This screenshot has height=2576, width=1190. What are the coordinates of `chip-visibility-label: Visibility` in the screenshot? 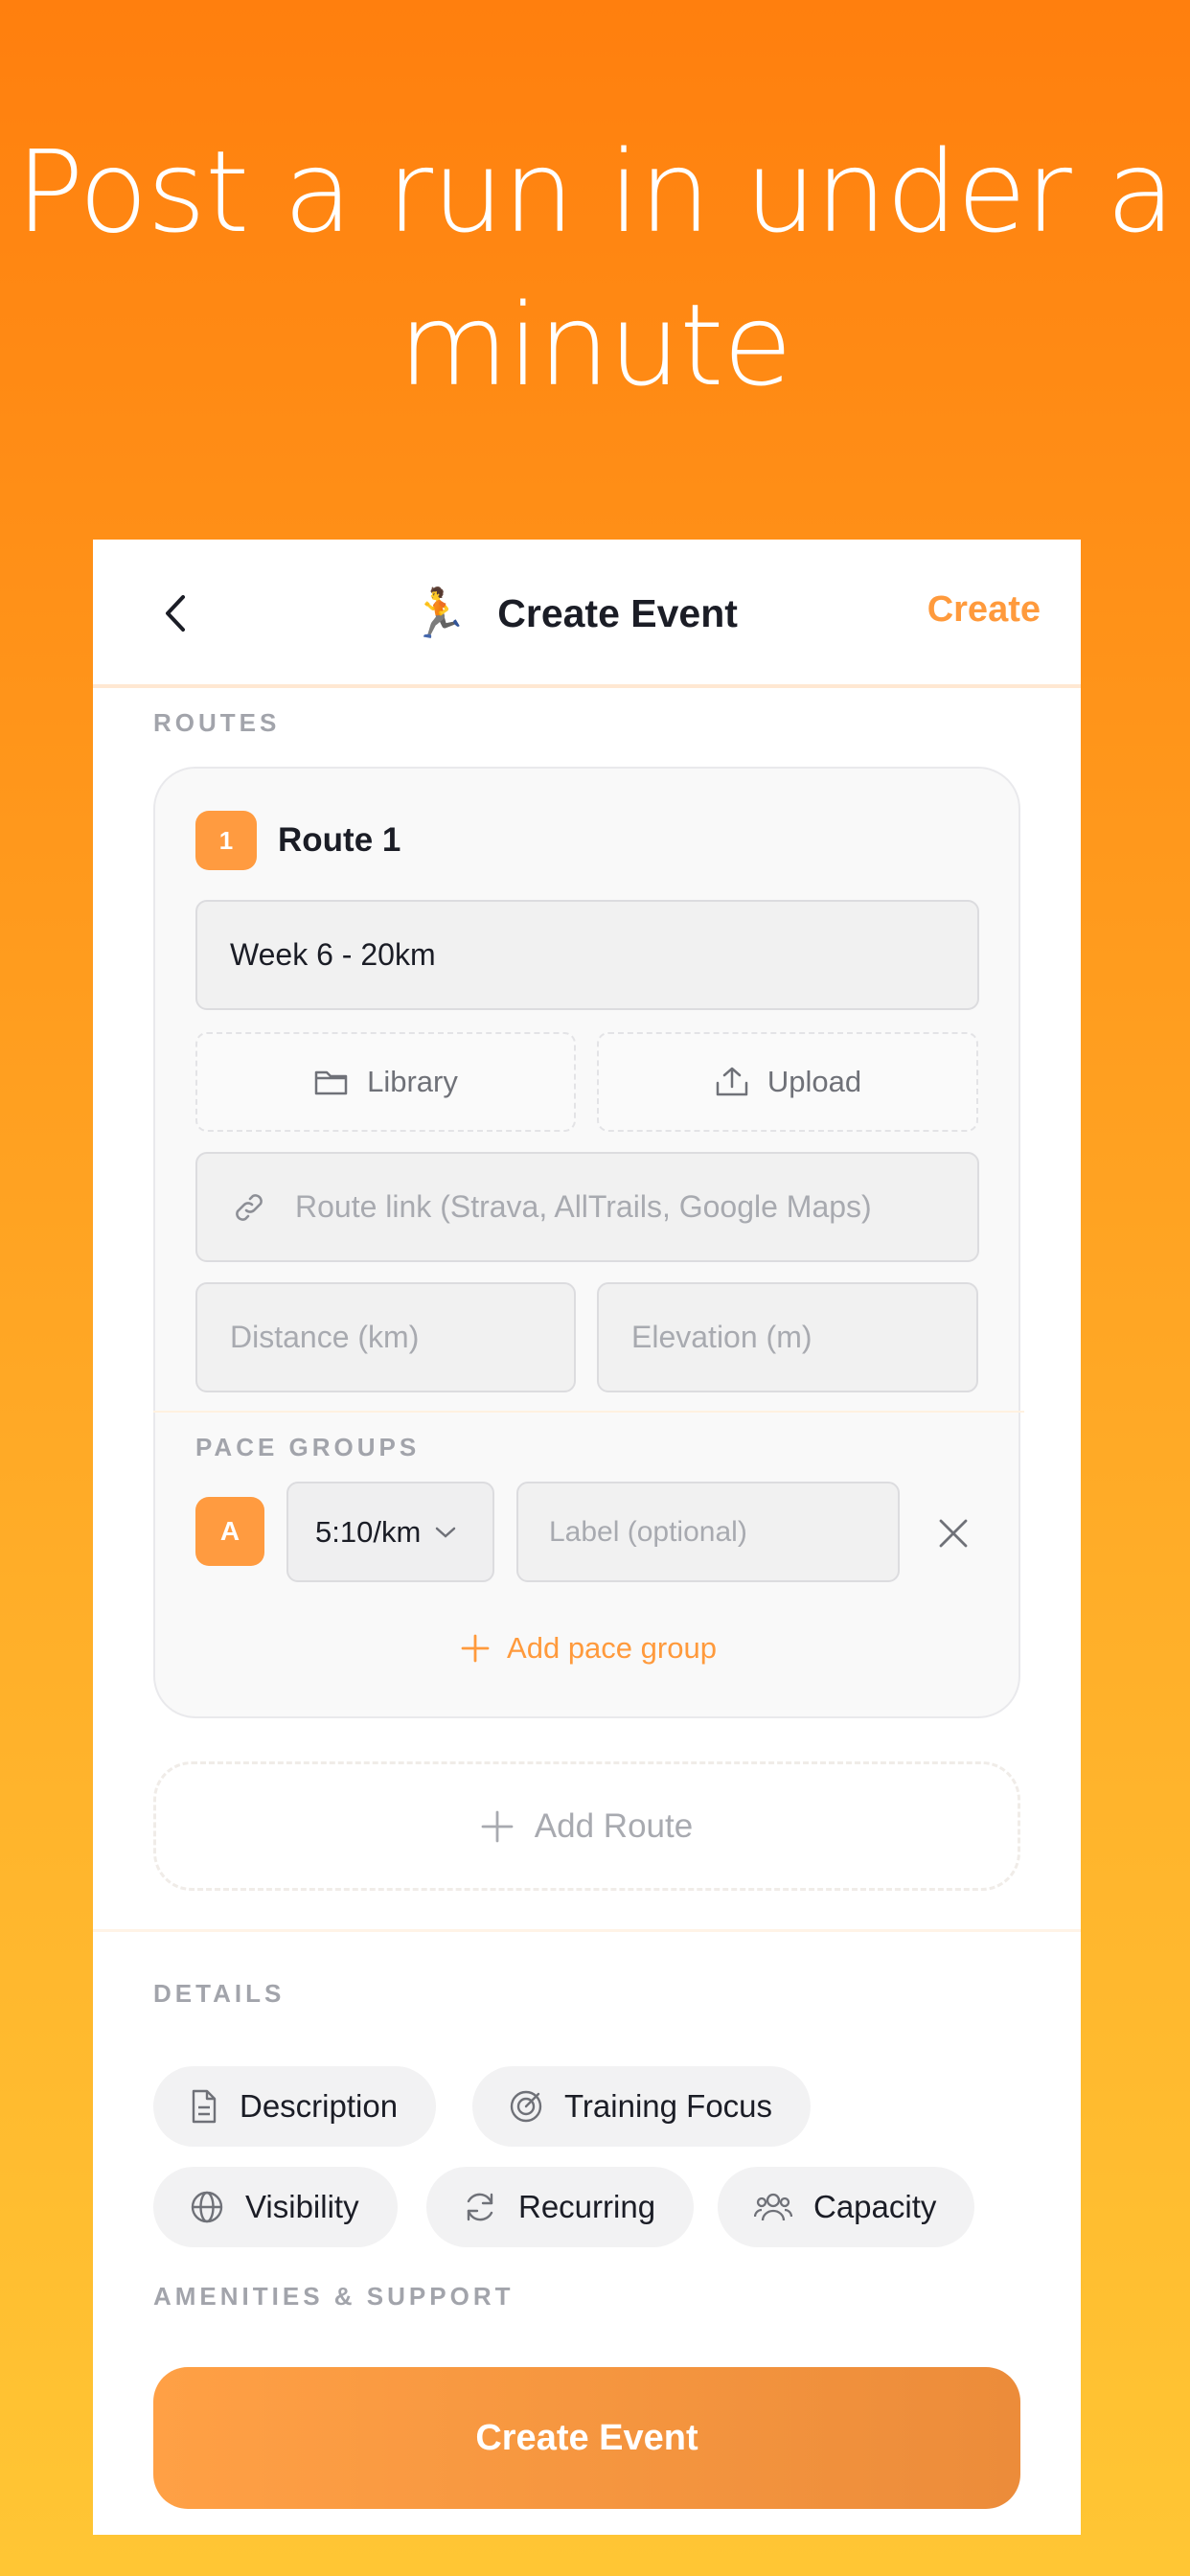 It's located at (302, 2206).